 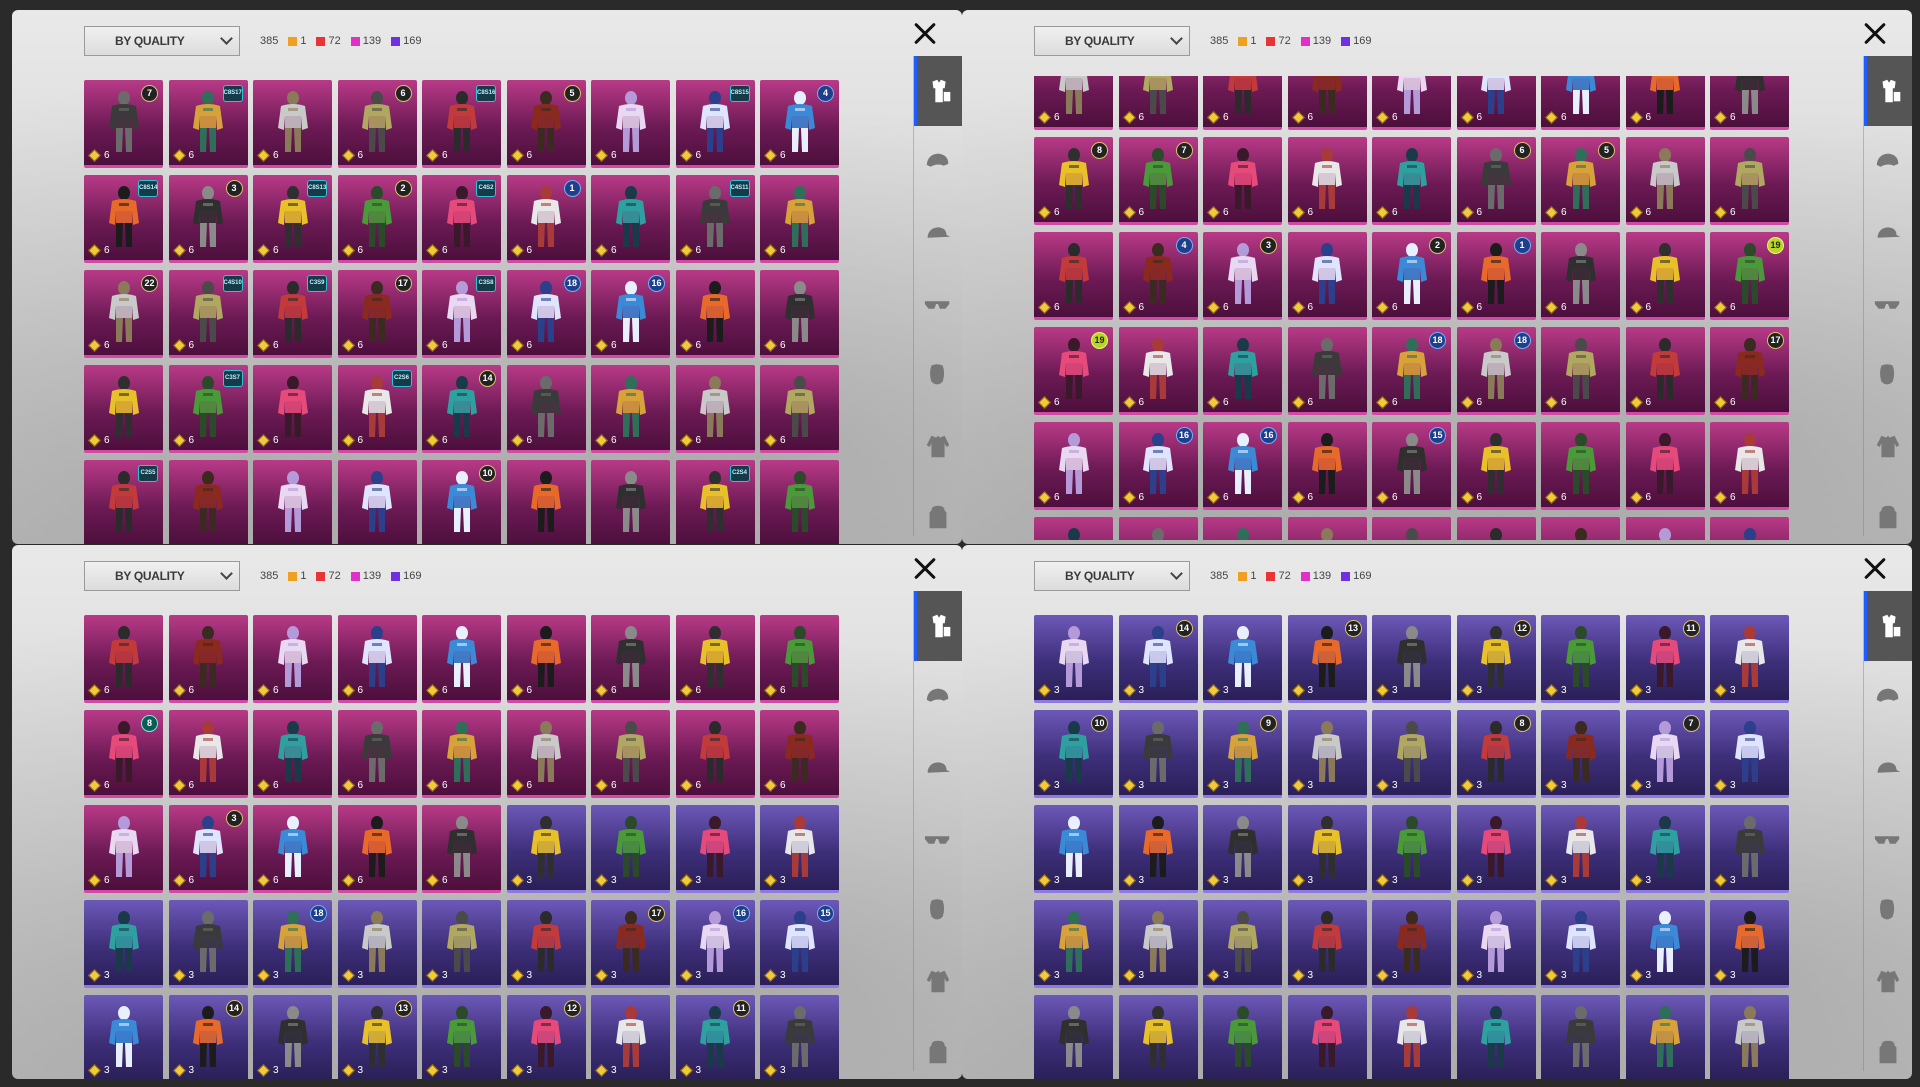 What do you see at coordinates (799, 944) in the screenshot?
I see `outfit-item: 15 3` at bounding box center [799, 944].